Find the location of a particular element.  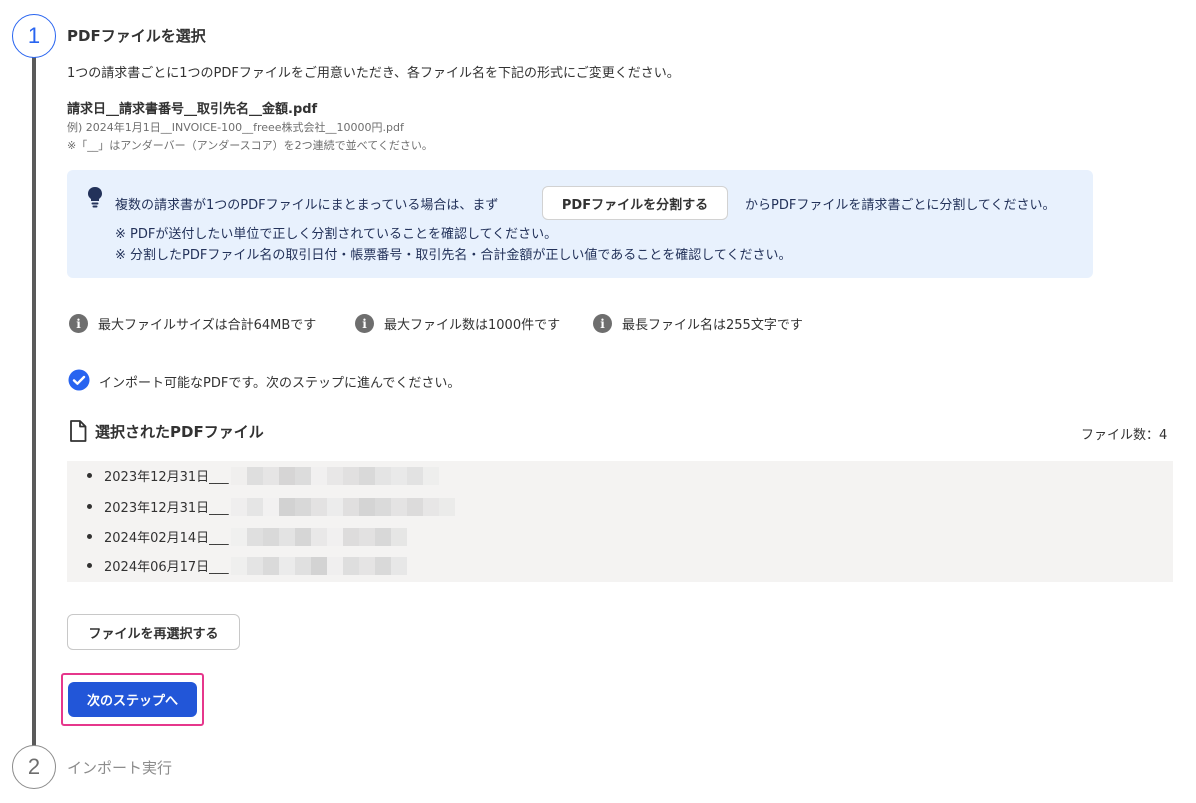

document-icon is located at coordinates (78, 433).